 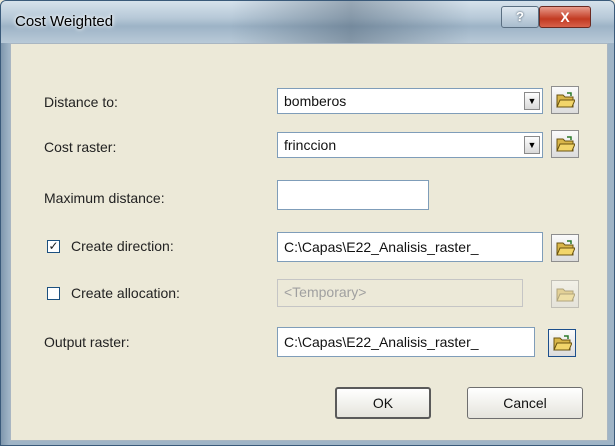 I want to click on ok-button: OK, so click(x=383, y=403).